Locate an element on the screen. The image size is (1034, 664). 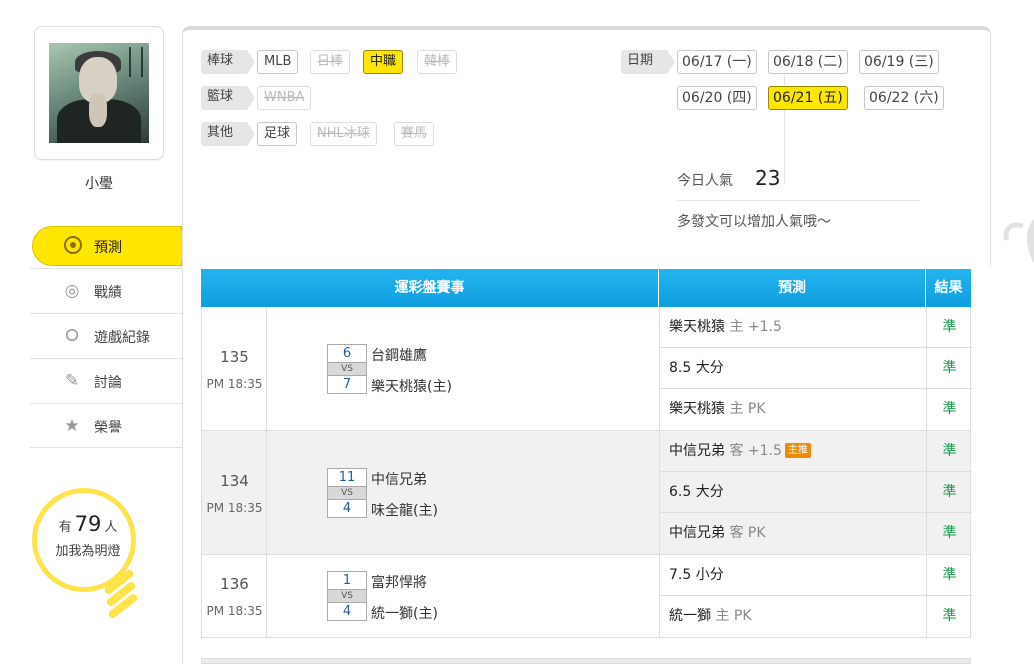
header-prediction: 預測 is located at coordinates (792, 288).